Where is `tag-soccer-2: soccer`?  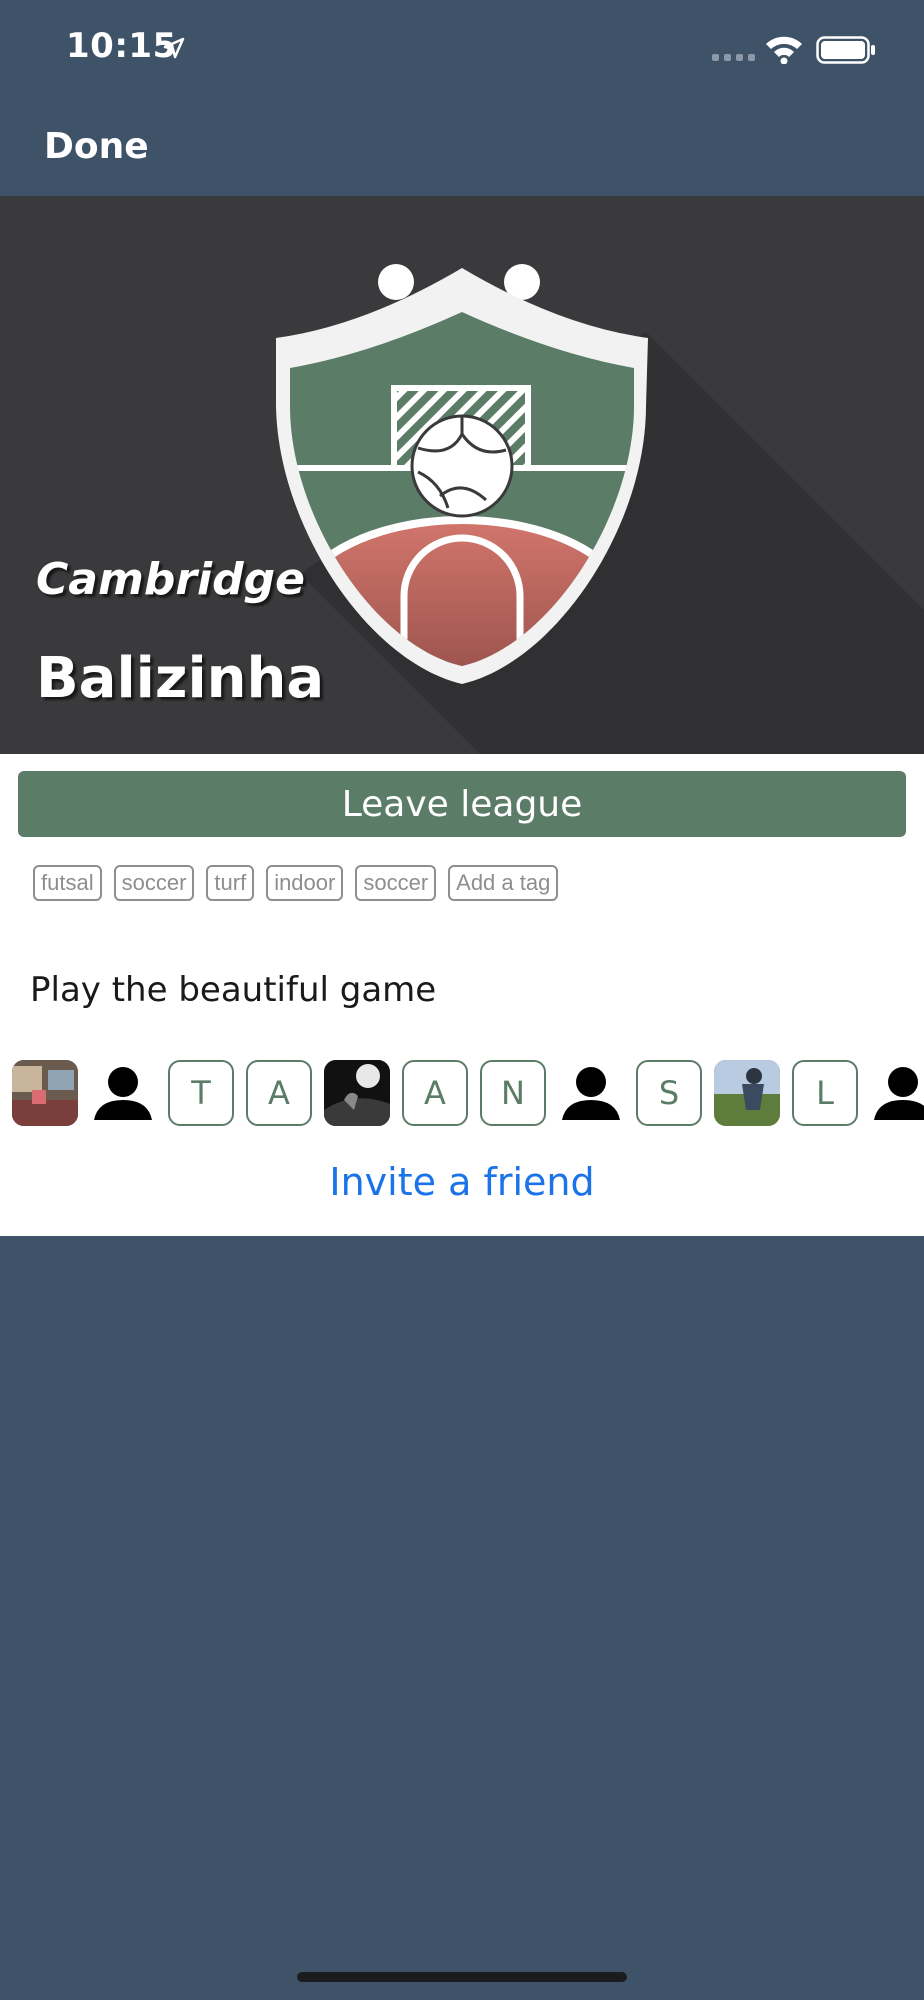 tag-soccer-2: soccer is located at coordinates (396, 883).